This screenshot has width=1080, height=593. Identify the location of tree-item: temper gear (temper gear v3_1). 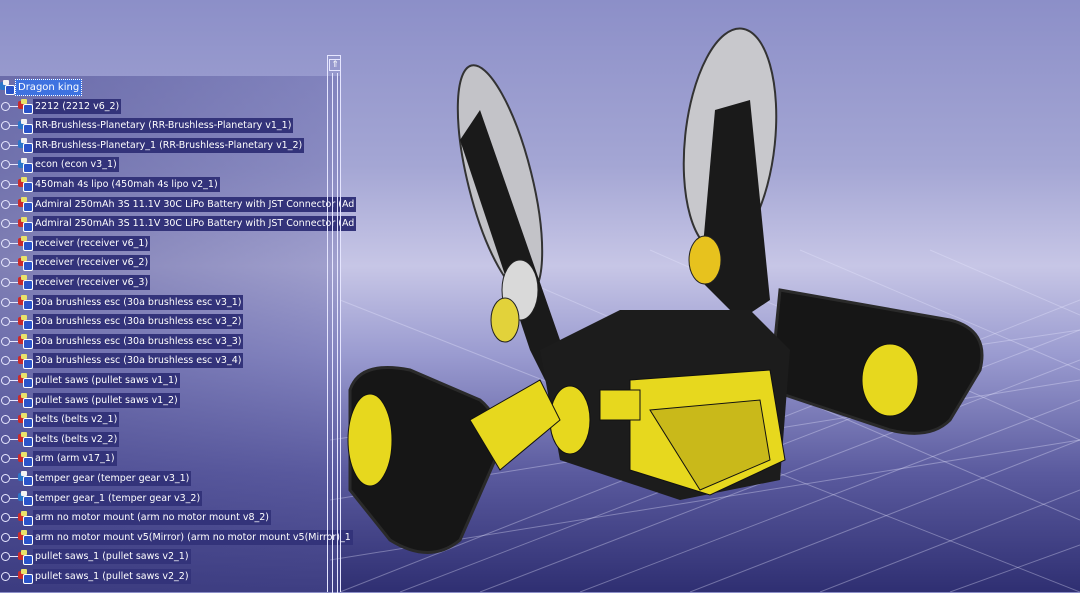
(96, 478).